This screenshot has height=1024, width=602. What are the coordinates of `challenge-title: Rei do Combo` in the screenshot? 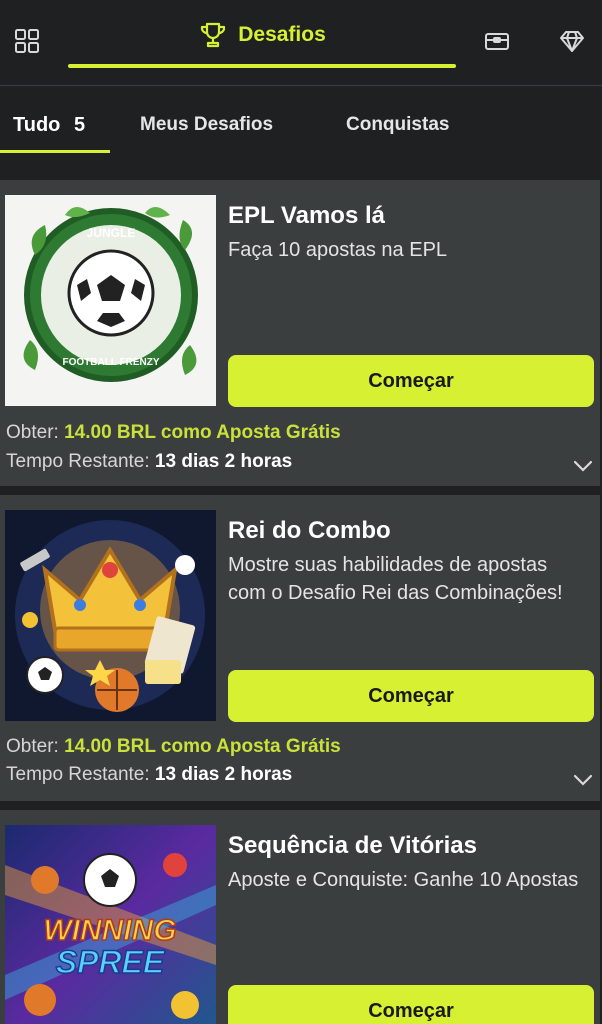 It's located at (309, 530).